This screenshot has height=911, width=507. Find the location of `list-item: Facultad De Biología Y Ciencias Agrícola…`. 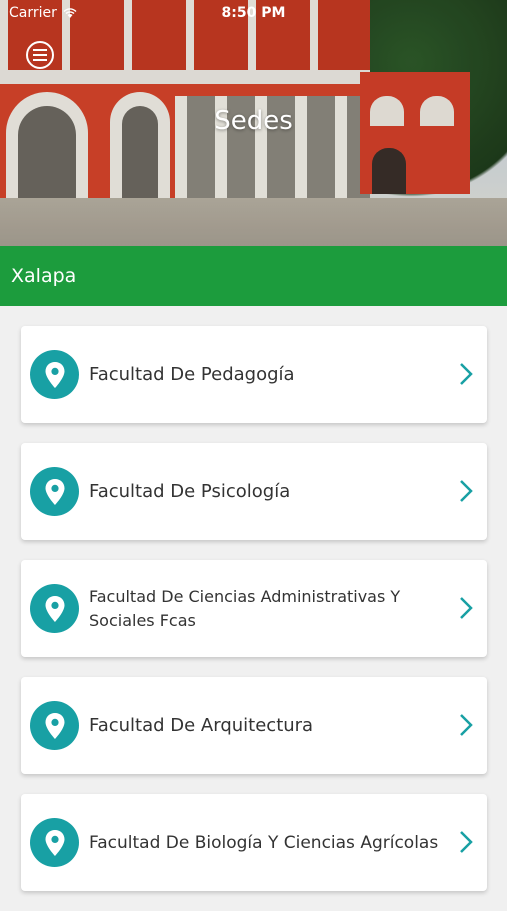

list-item: Facultad De Biología Y Ciencias Agrícola… is located at coordinates (254, 842).